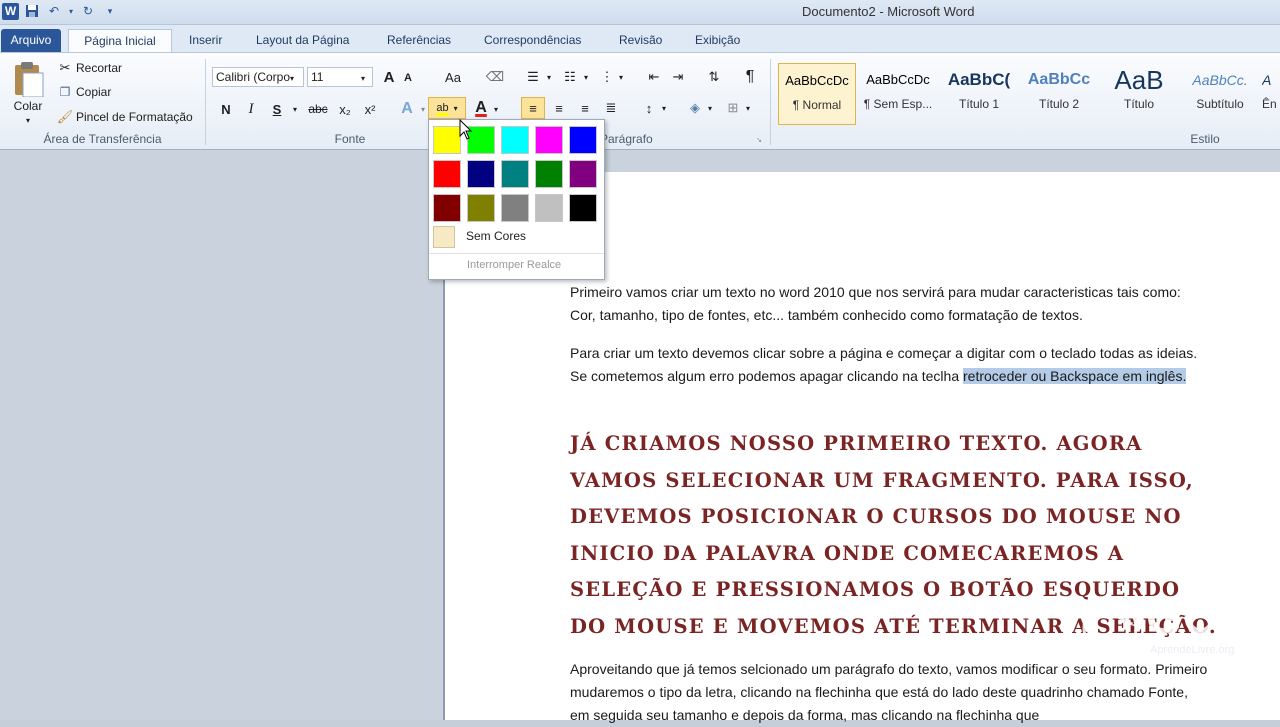 Image resolution: width=1280 pixels, height=727 pixels. What do you see at coordinates (292, 78) in the screenshot?
I see `chevron-down-icon: ▾` at bounding box center [292, 78].